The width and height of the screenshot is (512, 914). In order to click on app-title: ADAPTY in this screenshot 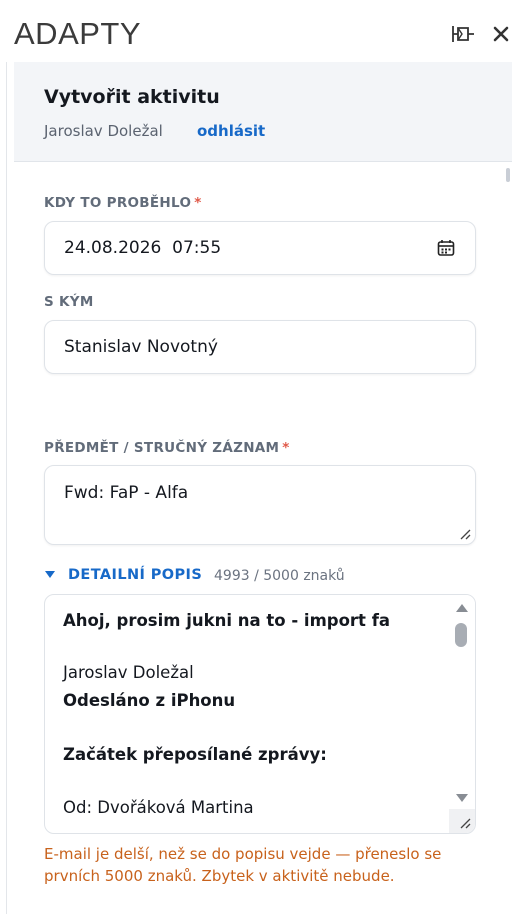, I will do `click(78, 33)`.